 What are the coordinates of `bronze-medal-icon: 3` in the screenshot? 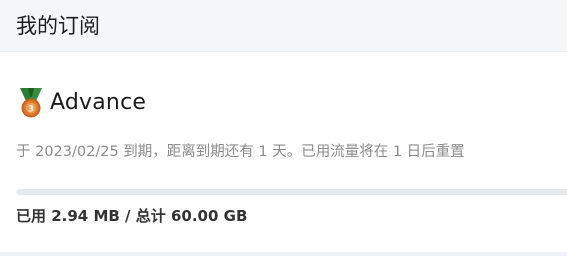 It's located at (31, 103).